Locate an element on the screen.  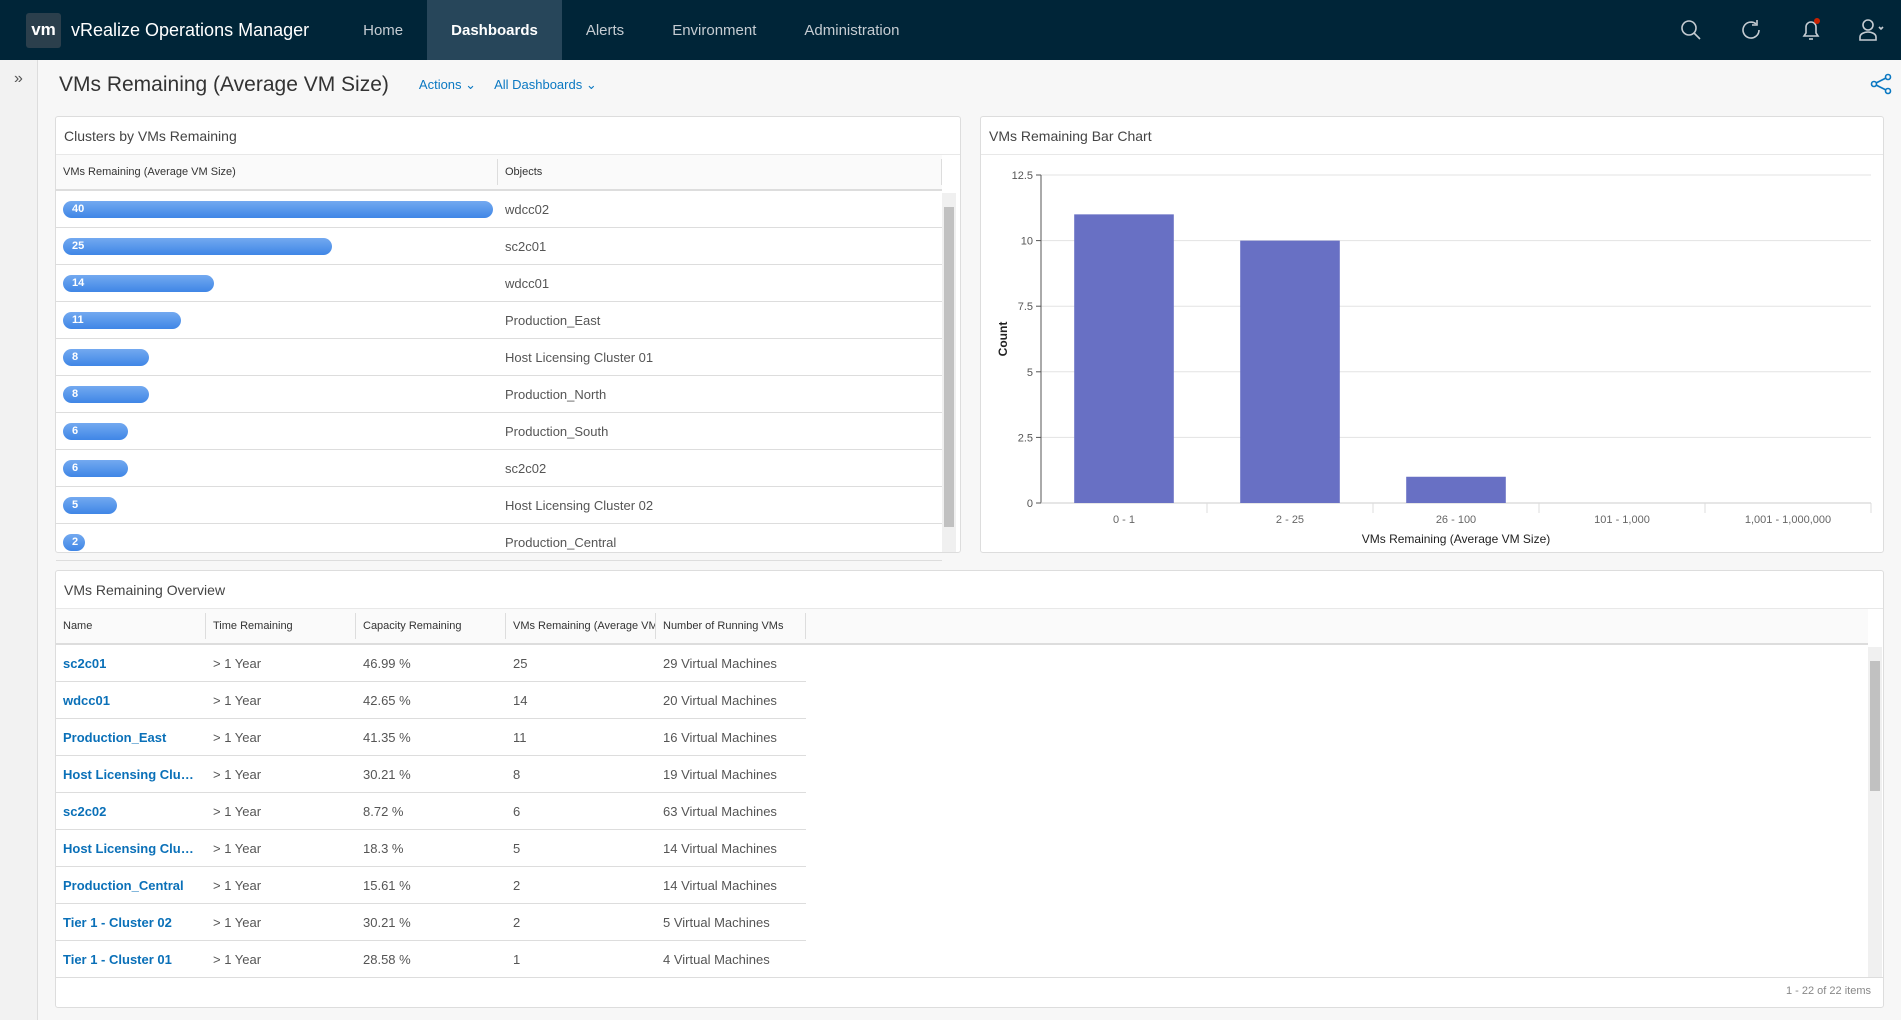
cell: 41.35 % is located at coordinates (387, 737).